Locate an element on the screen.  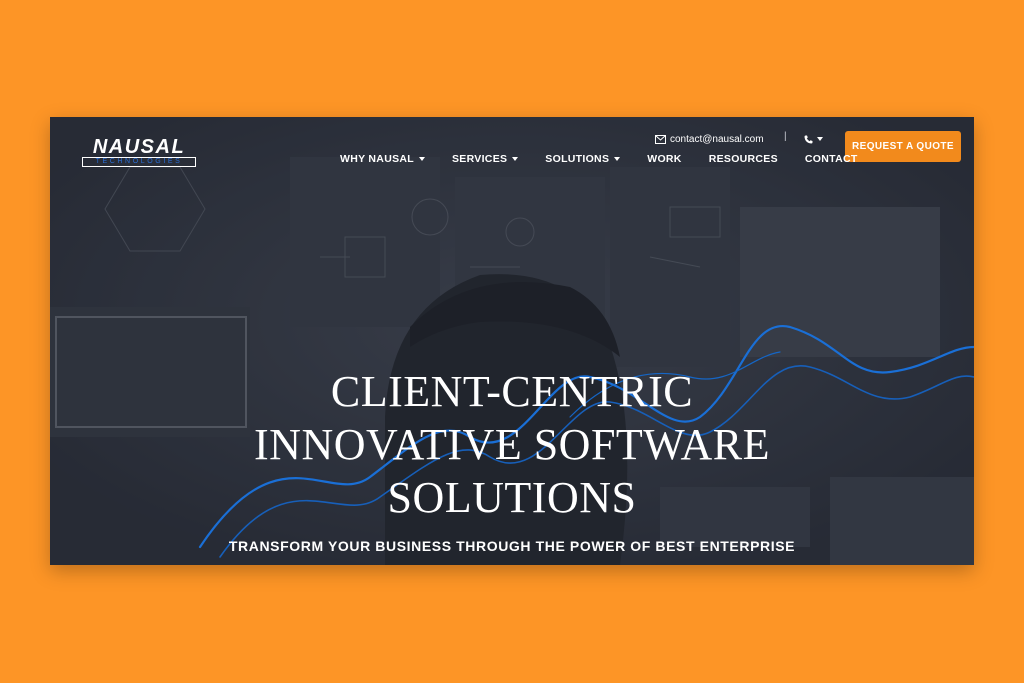
hero-headline-line: INNOVATIVE SOFTWARE is located at coordinates (512, 444).